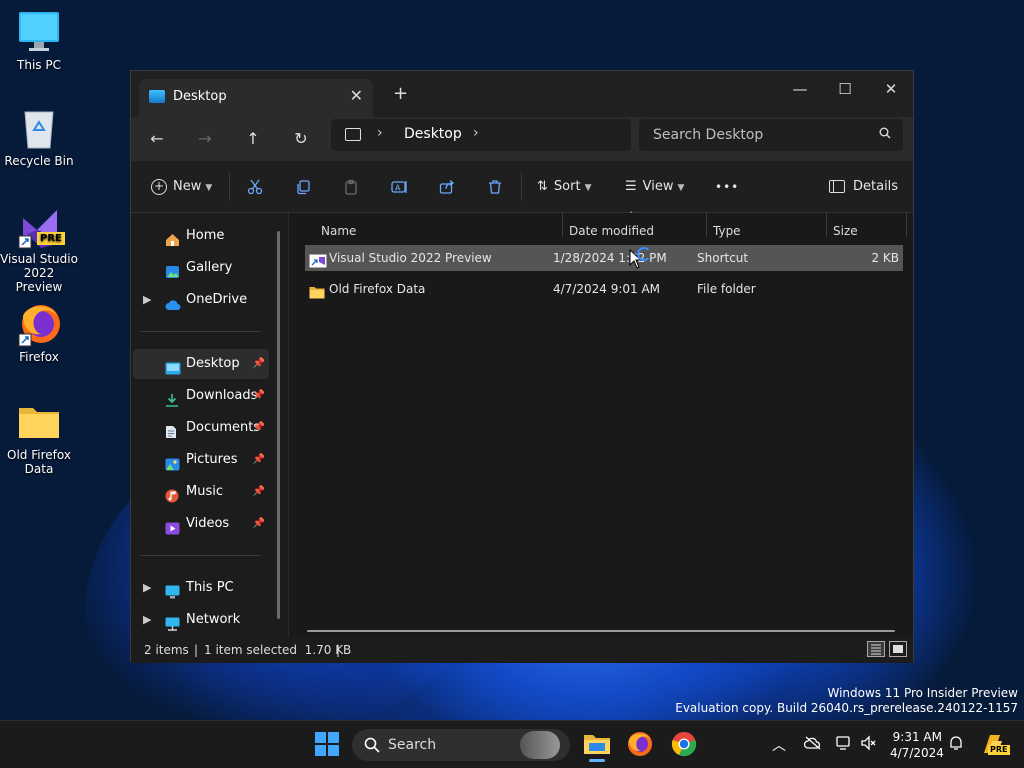 The height and width of the screenshot is (768, 1024). What do you see at coordinates (400, 93) in the screenshot?
I see `new-tab-button: +` at bounding box center [400, 93].